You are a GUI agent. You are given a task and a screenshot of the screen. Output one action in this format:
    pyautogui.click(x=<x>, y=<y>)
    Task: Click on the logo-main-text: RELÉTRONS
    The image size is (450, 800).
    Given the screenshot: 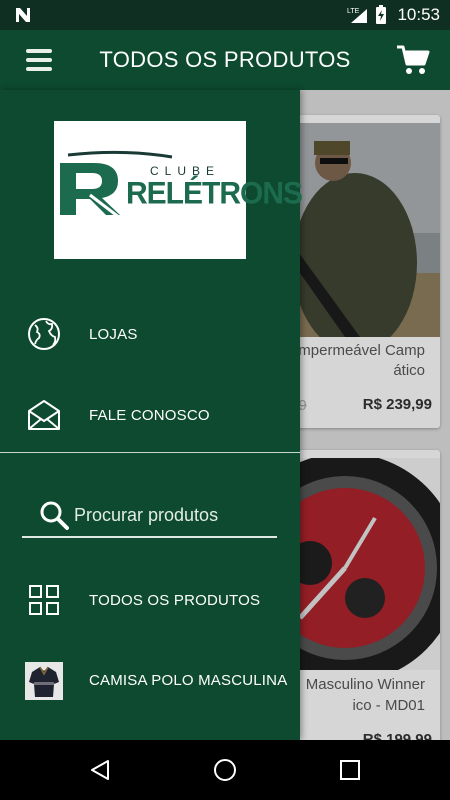 What is the action you would take?
    pyautogui.click(x=214, y=193)
    